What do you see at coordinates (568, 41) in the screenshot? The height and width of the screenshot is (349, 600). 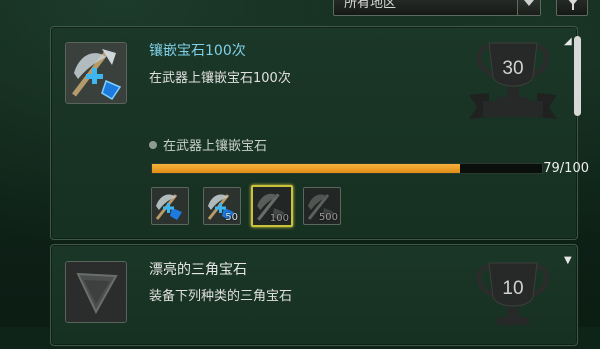 I see `expand-toggle-icon: ◢` at bounding box center [568, 41].